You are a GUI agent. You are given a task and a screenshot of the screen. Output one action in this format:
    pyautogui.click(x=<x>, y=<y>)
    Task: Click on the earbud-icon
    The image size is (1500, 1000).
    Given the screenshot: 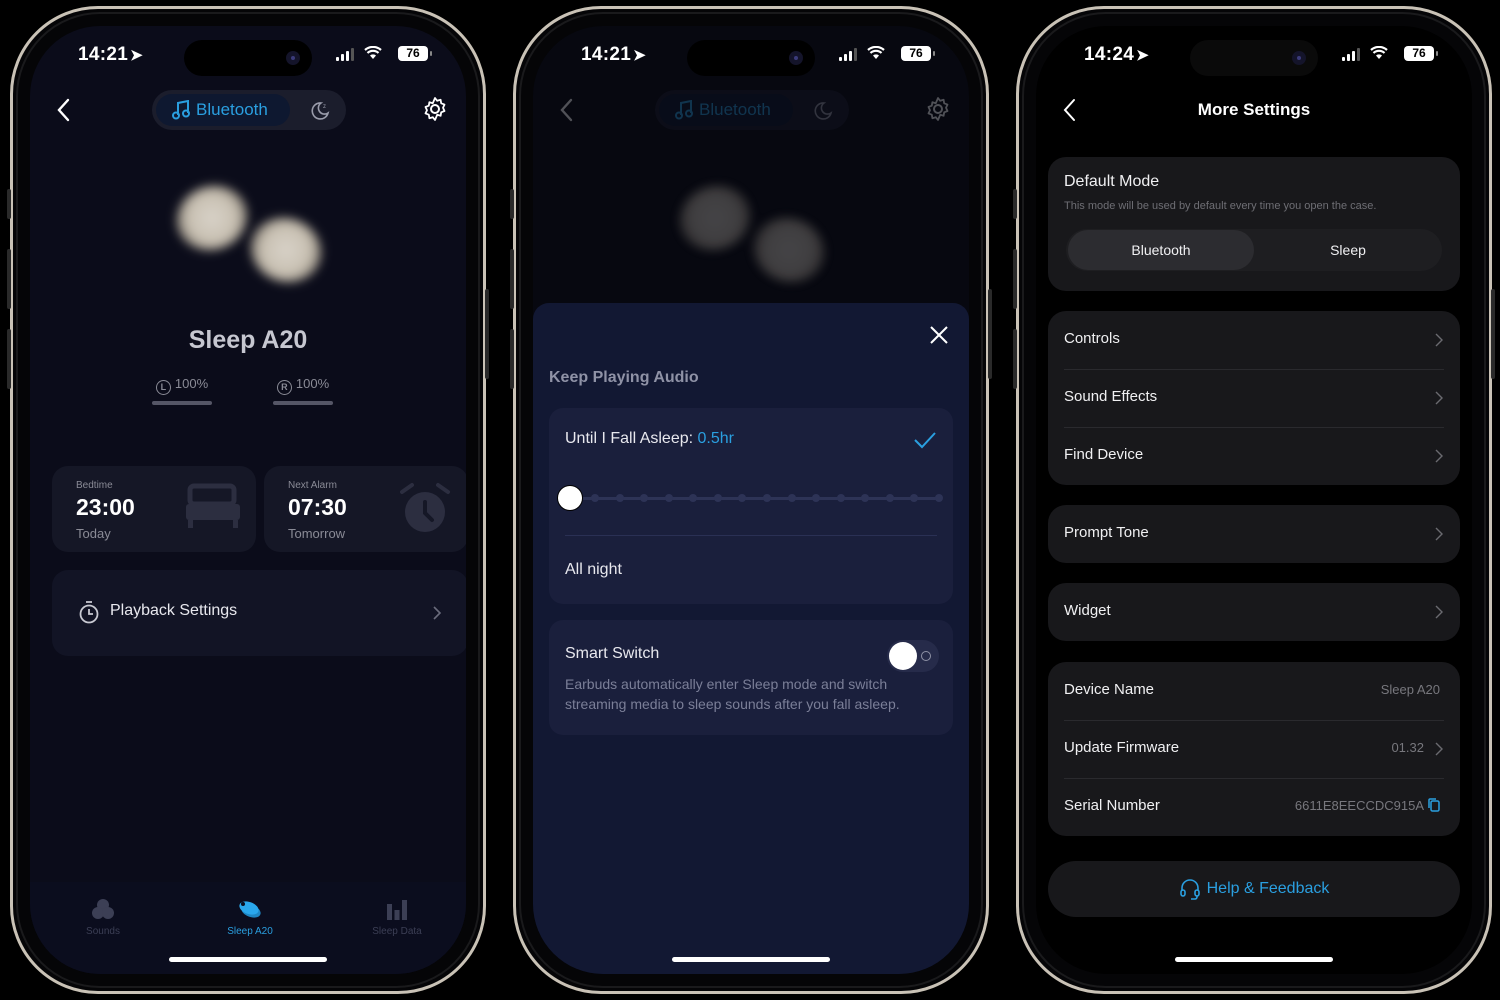 What is the action you would take?
    pyautogui.click(x=250, y=909)
    